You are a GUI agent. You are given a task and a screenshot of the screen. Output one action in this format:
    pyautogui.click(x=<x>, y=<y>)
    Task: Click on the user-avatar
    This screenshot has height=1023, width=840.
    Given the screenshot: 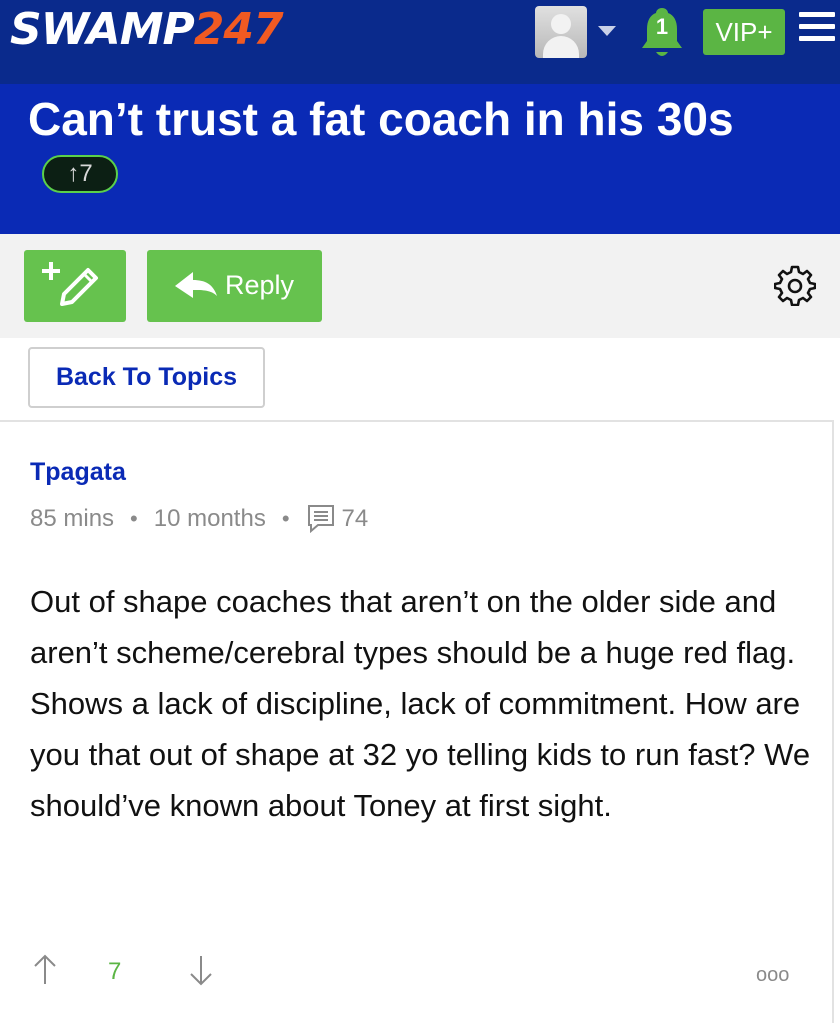 What is the action you would take?
    pyautogui.click(x=561, y=32)
    